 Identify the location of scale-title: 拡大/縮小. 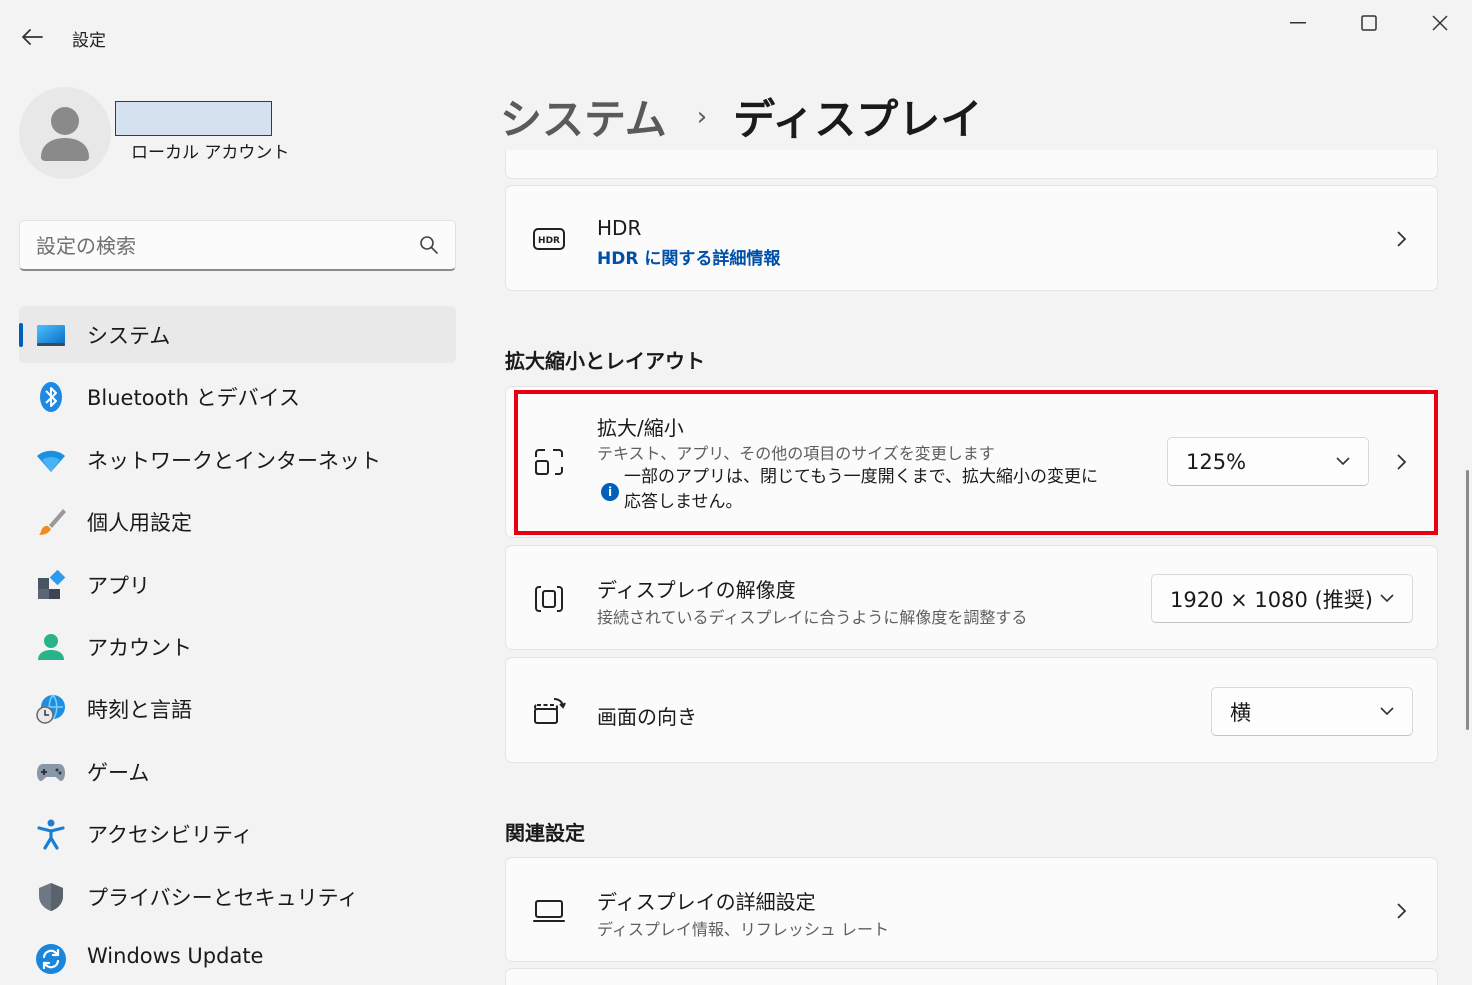
(640, 428).